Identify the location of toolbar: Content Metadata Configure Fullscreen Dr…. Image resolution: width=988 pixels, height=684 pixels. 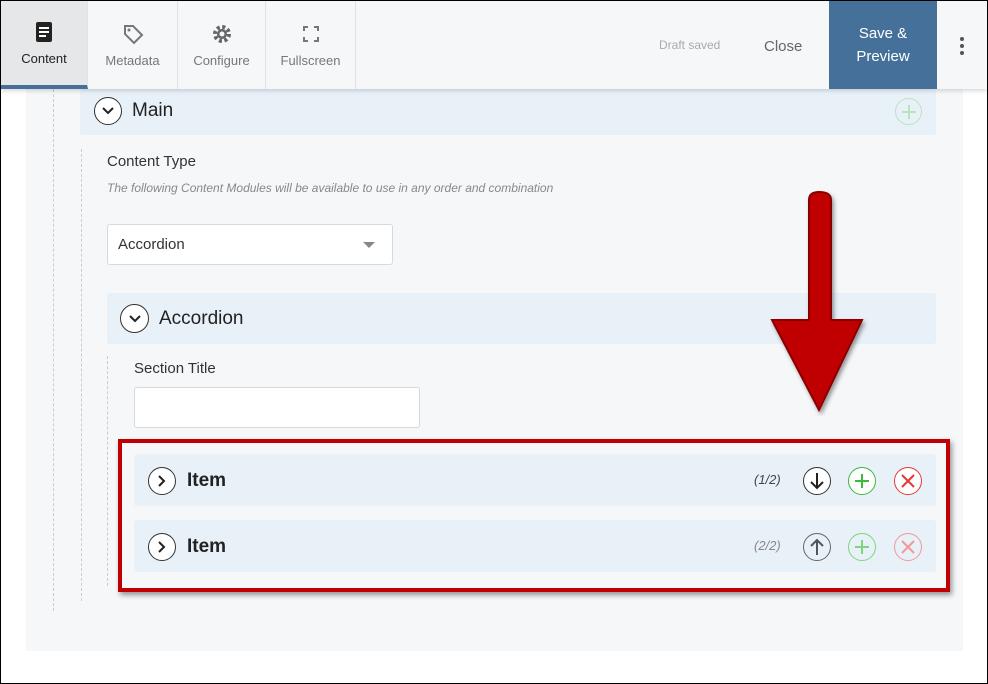
(494, 45).